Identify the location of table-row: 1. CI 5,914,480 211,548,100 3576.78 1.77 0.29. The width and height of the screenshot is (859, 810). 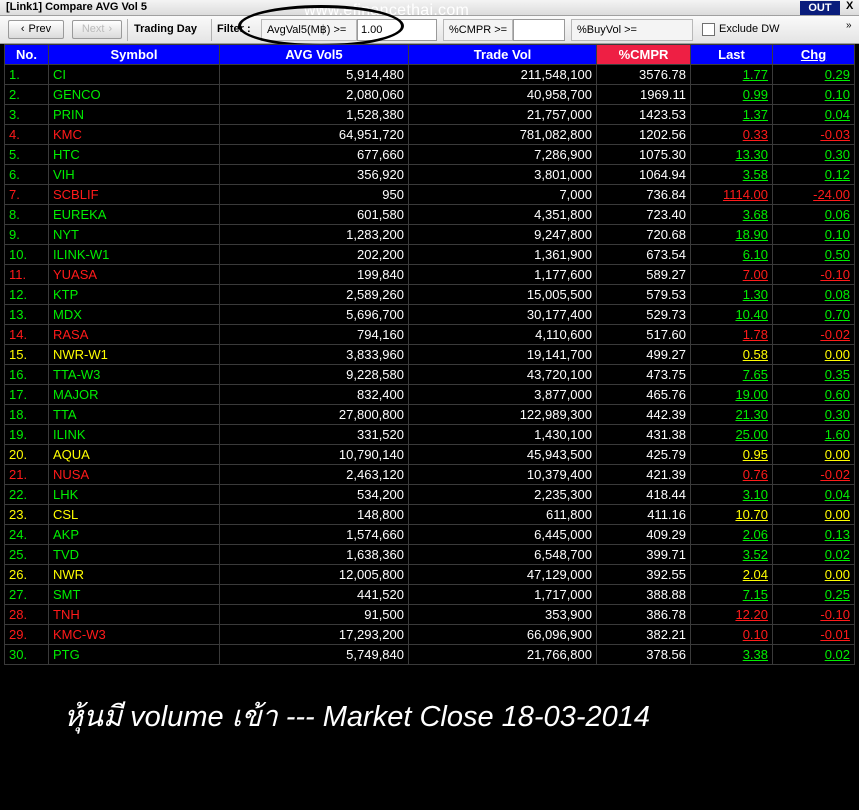
(429, 74).